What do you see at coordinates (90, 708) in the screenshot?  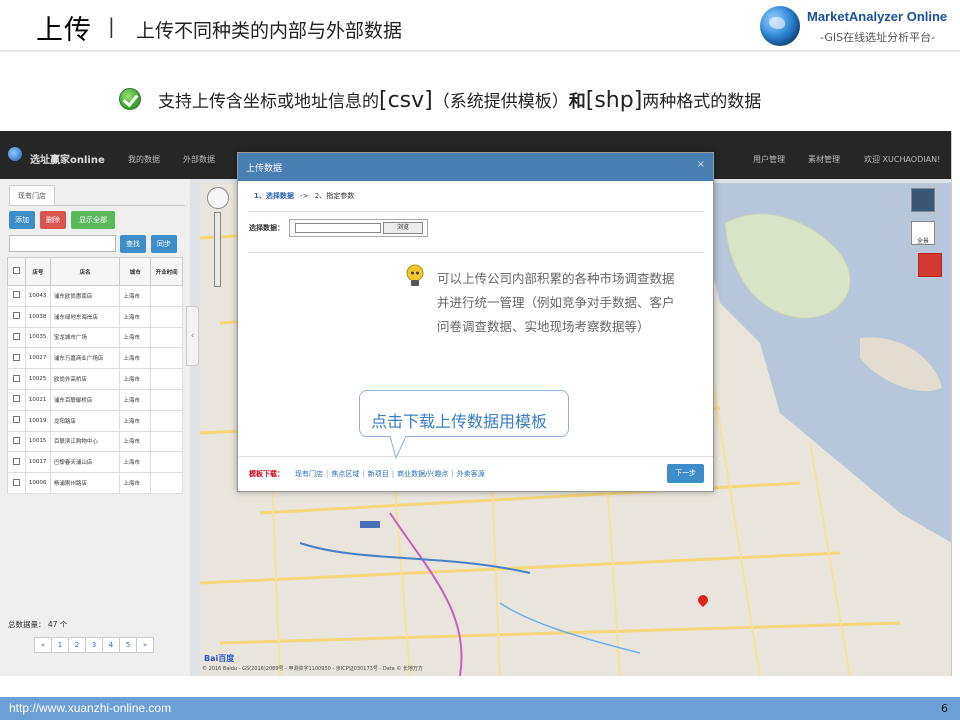 I see `footer-url: http://www.xuanzhi-online.com` at bounding box center [90, 708].